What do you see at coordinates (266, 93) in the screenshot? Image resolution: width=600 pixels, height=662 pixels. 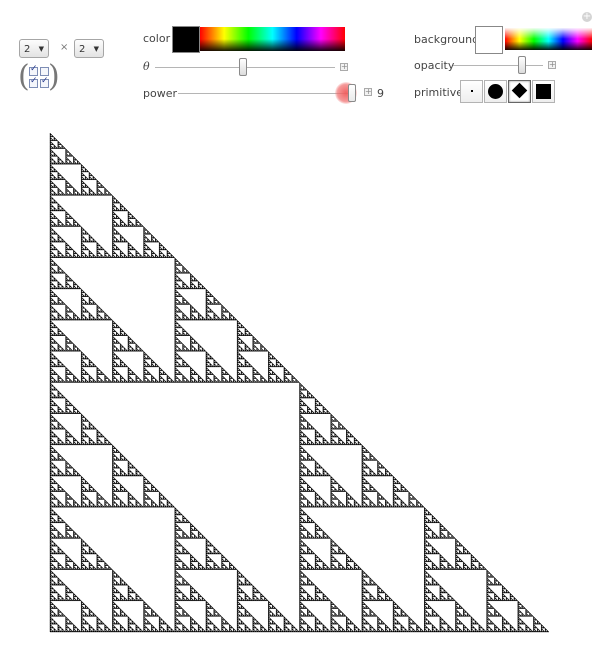 I see `power-slider-track` at bounding box center [266, 93].